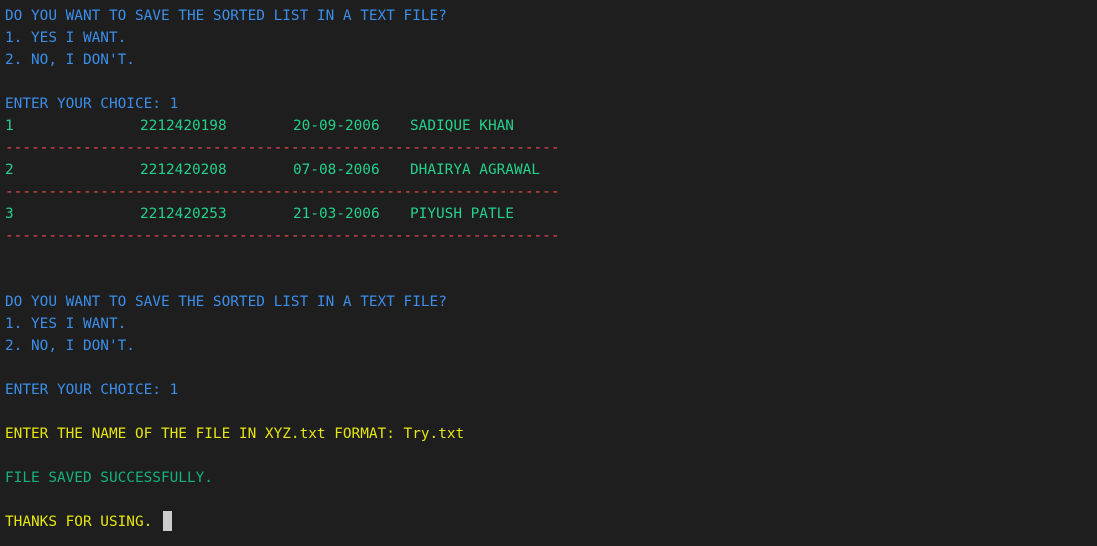 The width and height of the screenshot is (1097, 546). What do you see at coordinates (183, 214) in the screenshot?
I see `row-id: 2212420253` at bounding box center [183, 214].